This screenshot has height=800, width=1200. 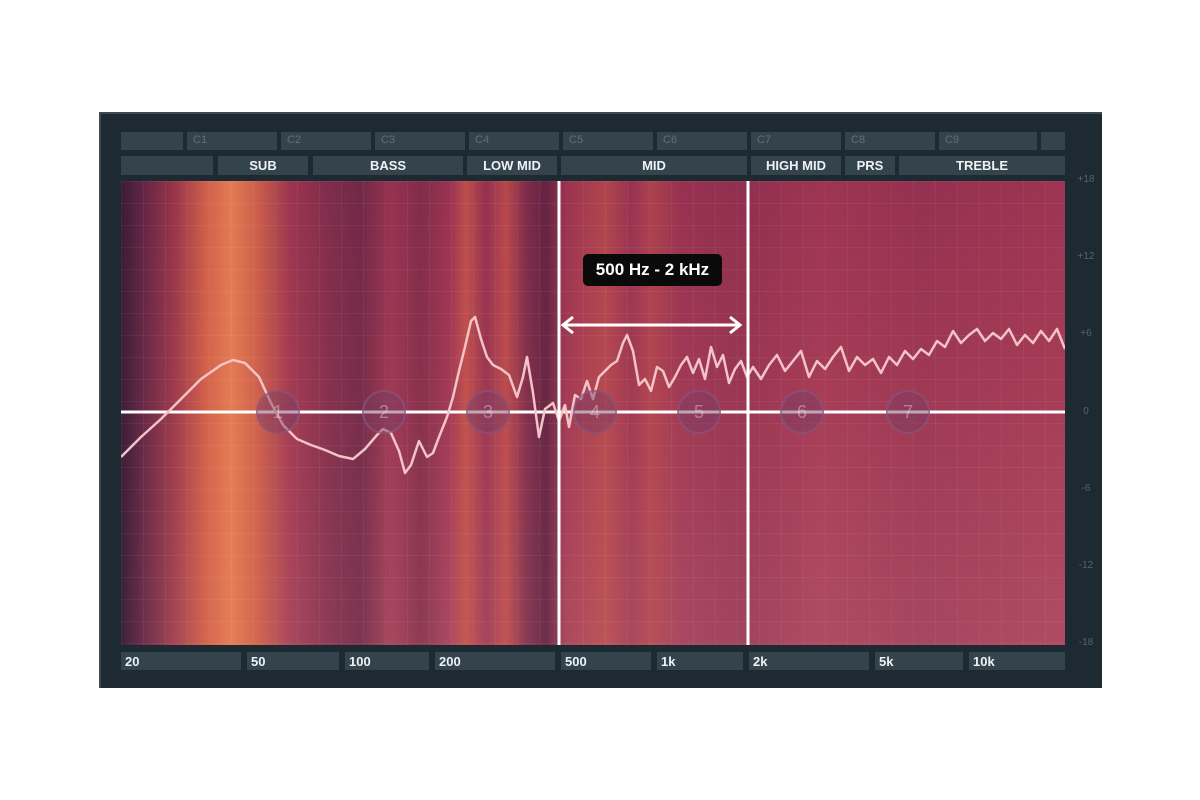 I want to click on band-low-mid: LOW MID, so click(x=512, y=165).